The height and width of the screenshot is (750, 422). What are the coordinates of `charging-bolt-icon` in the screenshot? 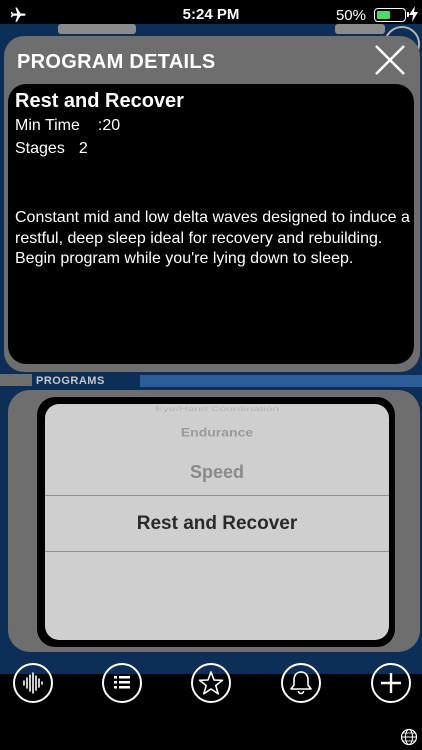 It's located at (413, 14).